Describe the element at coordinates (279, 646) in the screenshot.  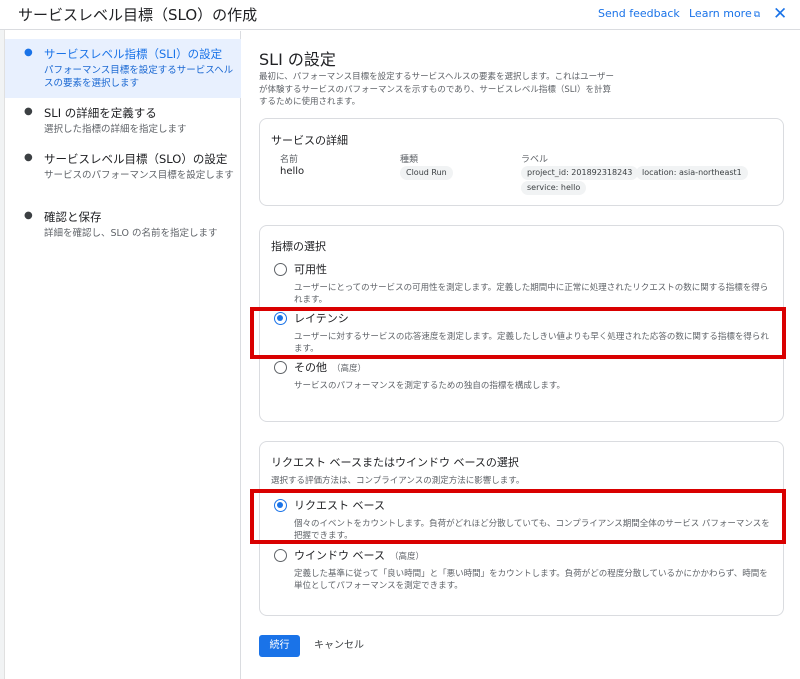
I see `continue-button: 続行` at that location.